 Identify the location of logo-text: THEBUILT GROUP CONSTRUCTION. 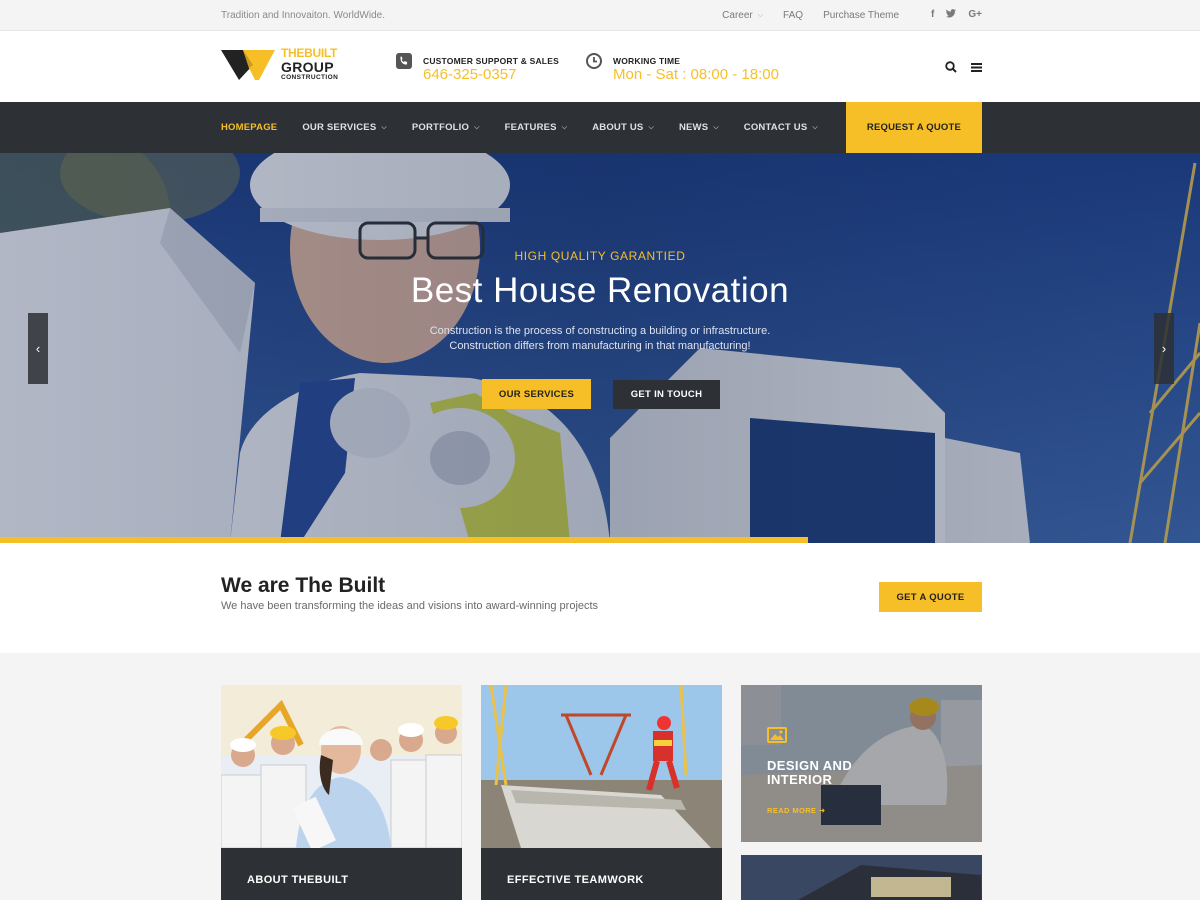
(310, 63).